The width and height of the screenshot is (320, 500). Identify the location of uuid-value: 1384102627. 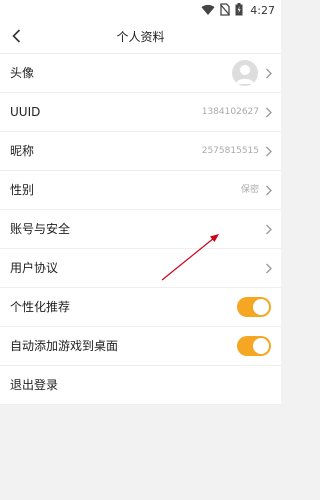
(230, 112).